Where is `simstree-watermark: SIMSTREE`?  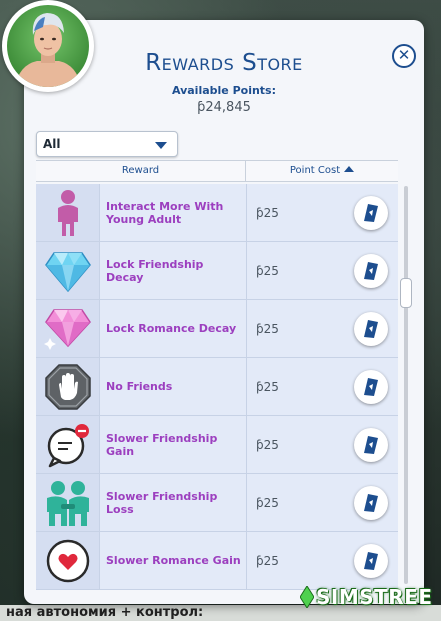 simstree-watermark: SIMSTREE is located at coordinates (368, 597).